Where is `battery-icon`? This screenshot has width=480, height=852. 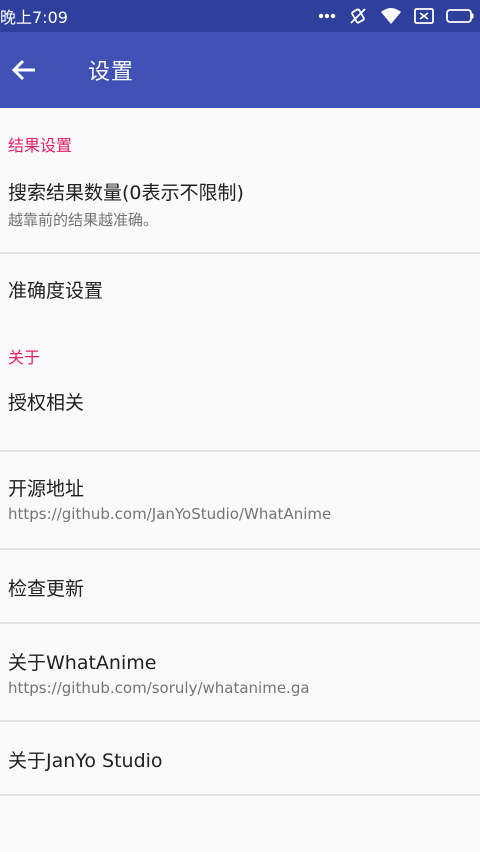
battery-icon is located at coordinates (460, 16).